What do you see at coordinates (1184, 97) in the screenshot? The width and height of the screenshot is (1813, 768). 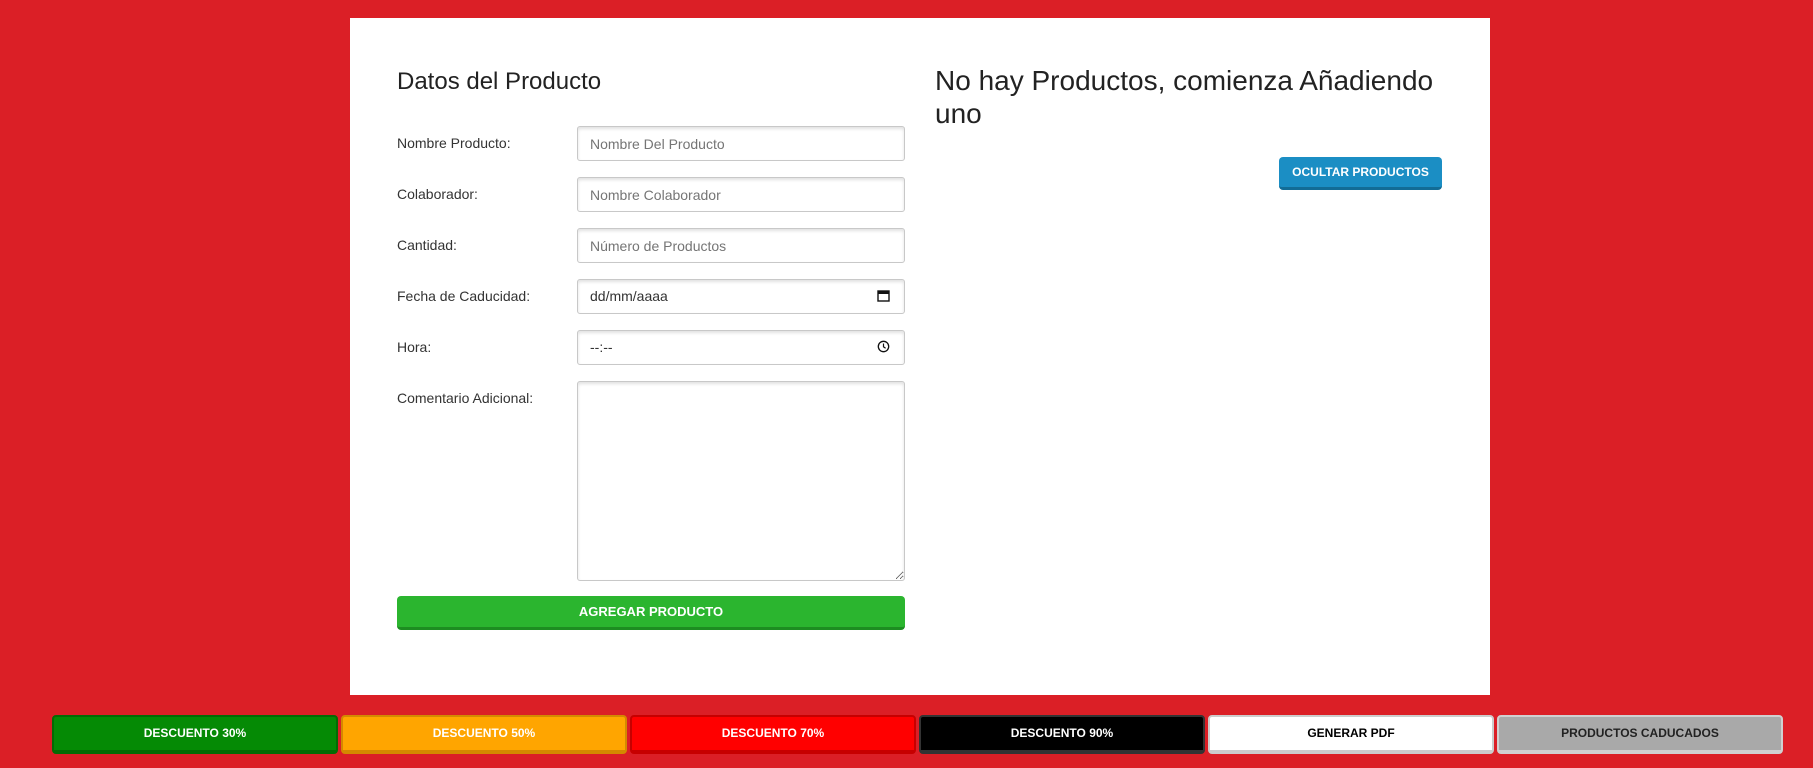 I see `empty-products-message: No hay Productos, comienza Añadiendo uno` at bounding box center [1184, 97].